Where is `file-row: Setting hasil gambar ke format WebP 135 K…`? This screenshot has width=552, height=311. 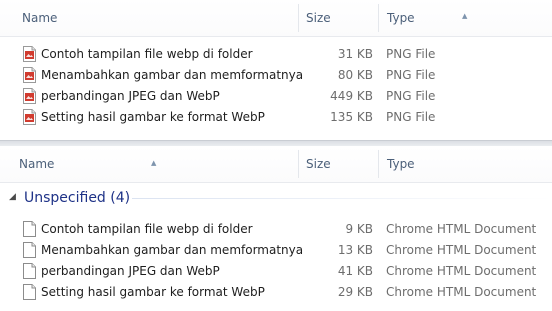
file-row: Setting hasil gambar ke format WebP 135 K… is located at coordinates (276, 117).